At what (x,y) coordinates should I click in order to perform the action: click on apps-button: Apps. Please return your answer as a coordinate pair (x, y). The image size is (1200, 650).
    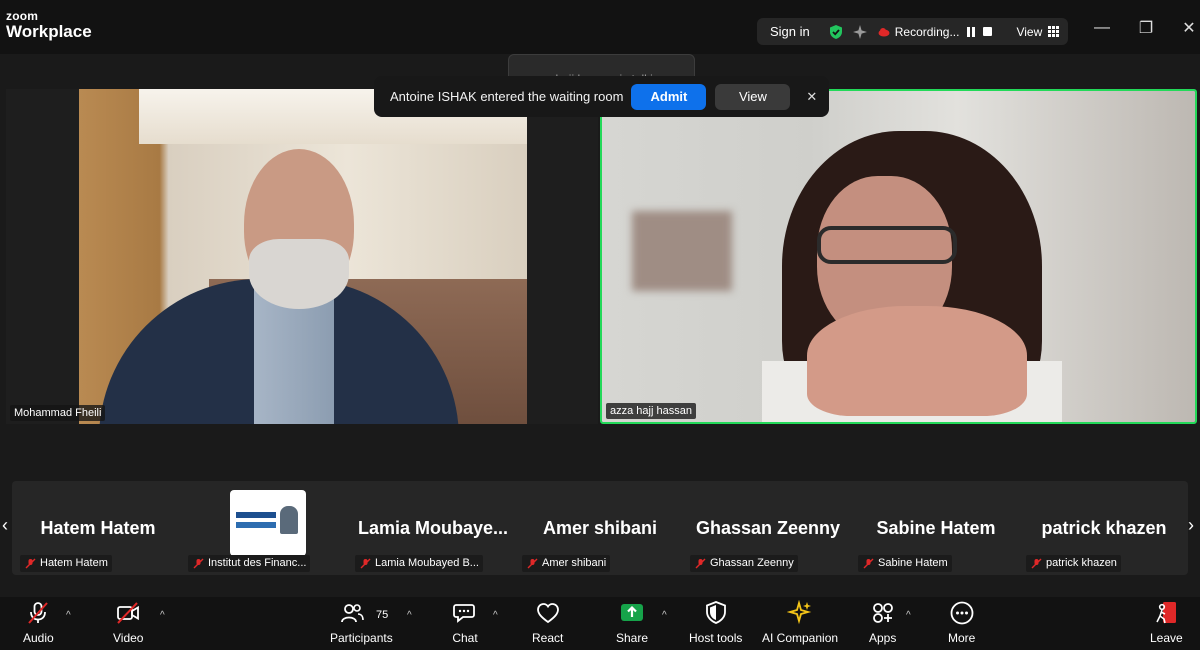
    Looking at the image, I should click on (882, 622).